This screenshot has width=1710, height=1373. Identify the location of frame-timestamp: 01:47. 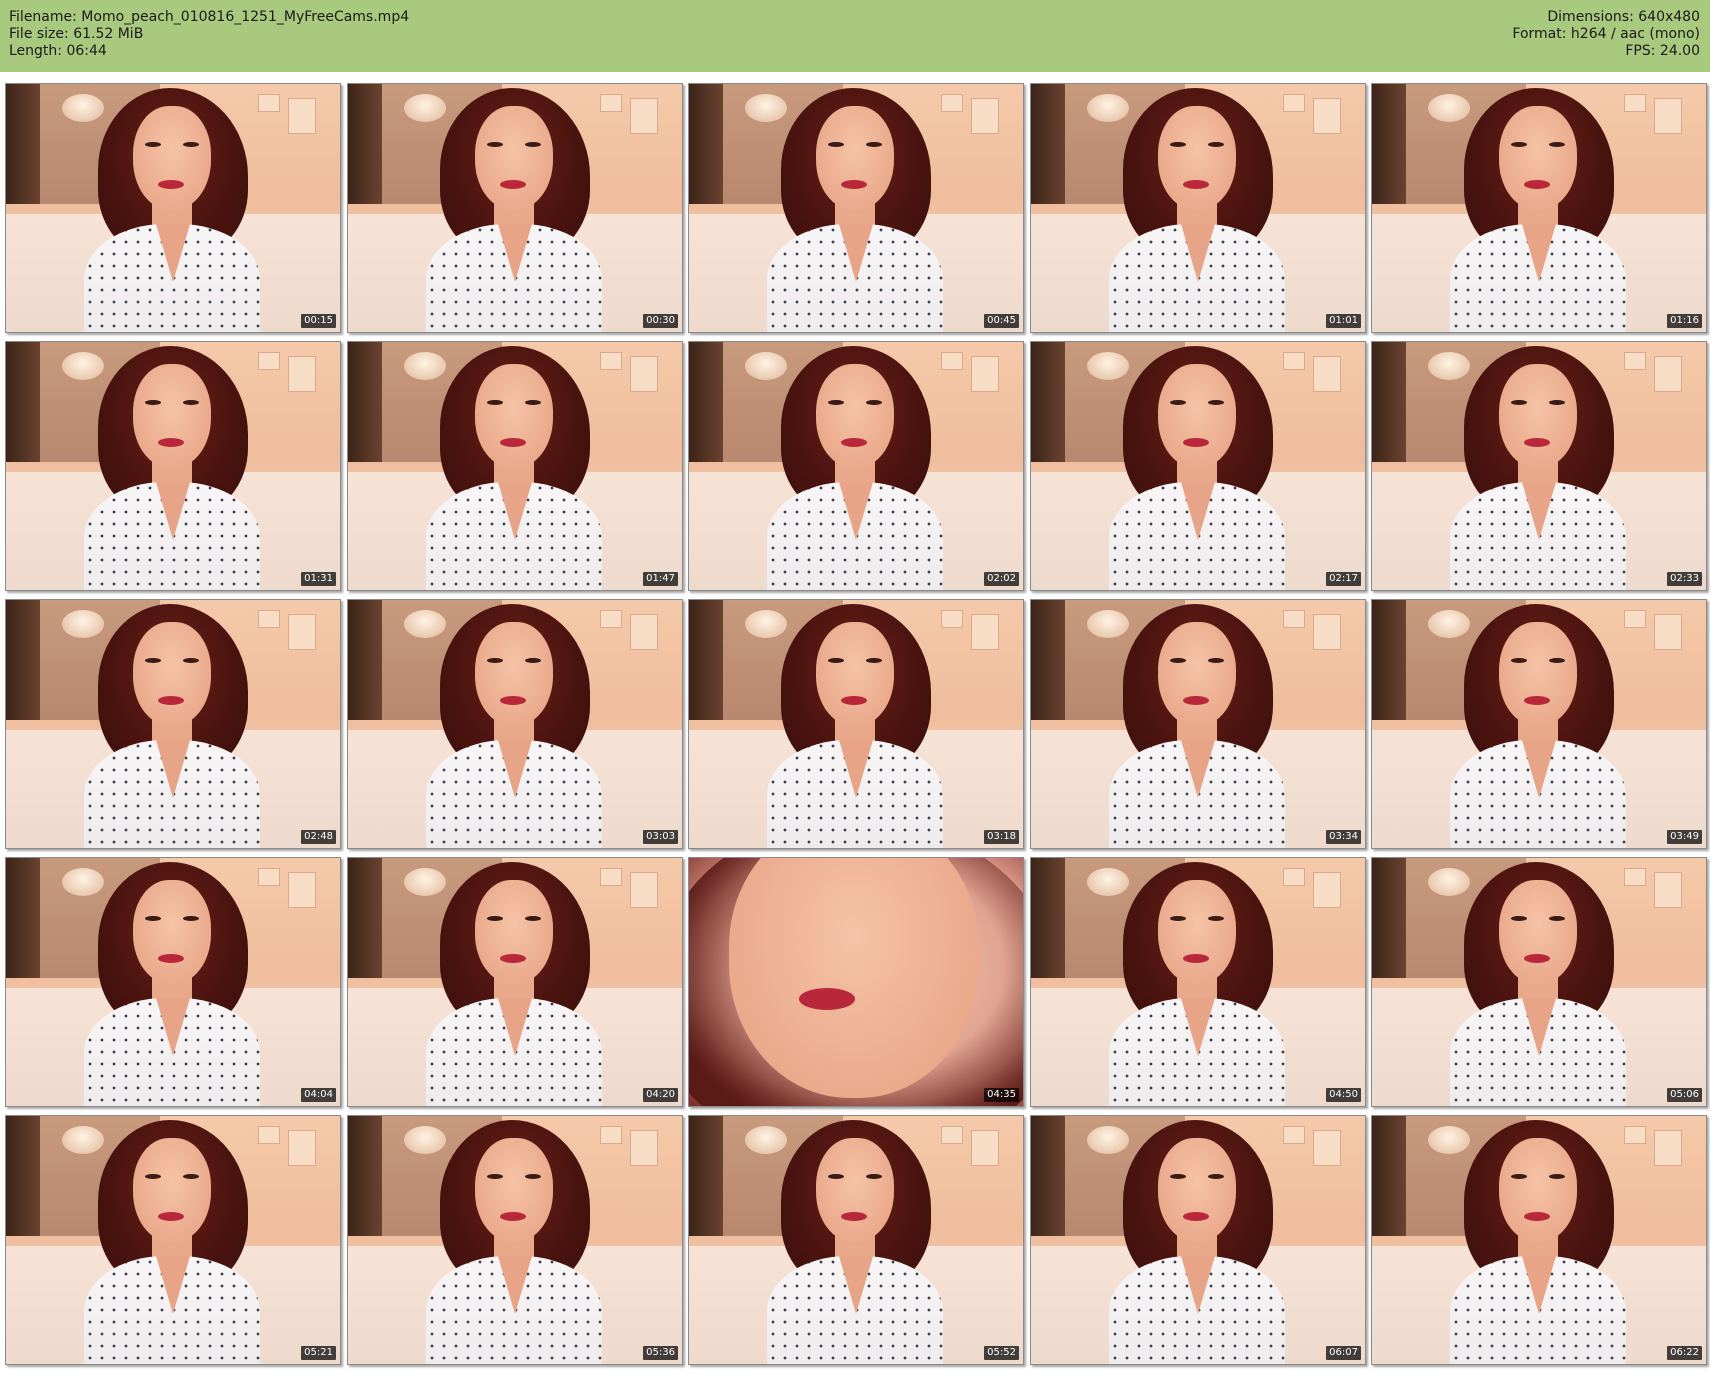
(660, 579).